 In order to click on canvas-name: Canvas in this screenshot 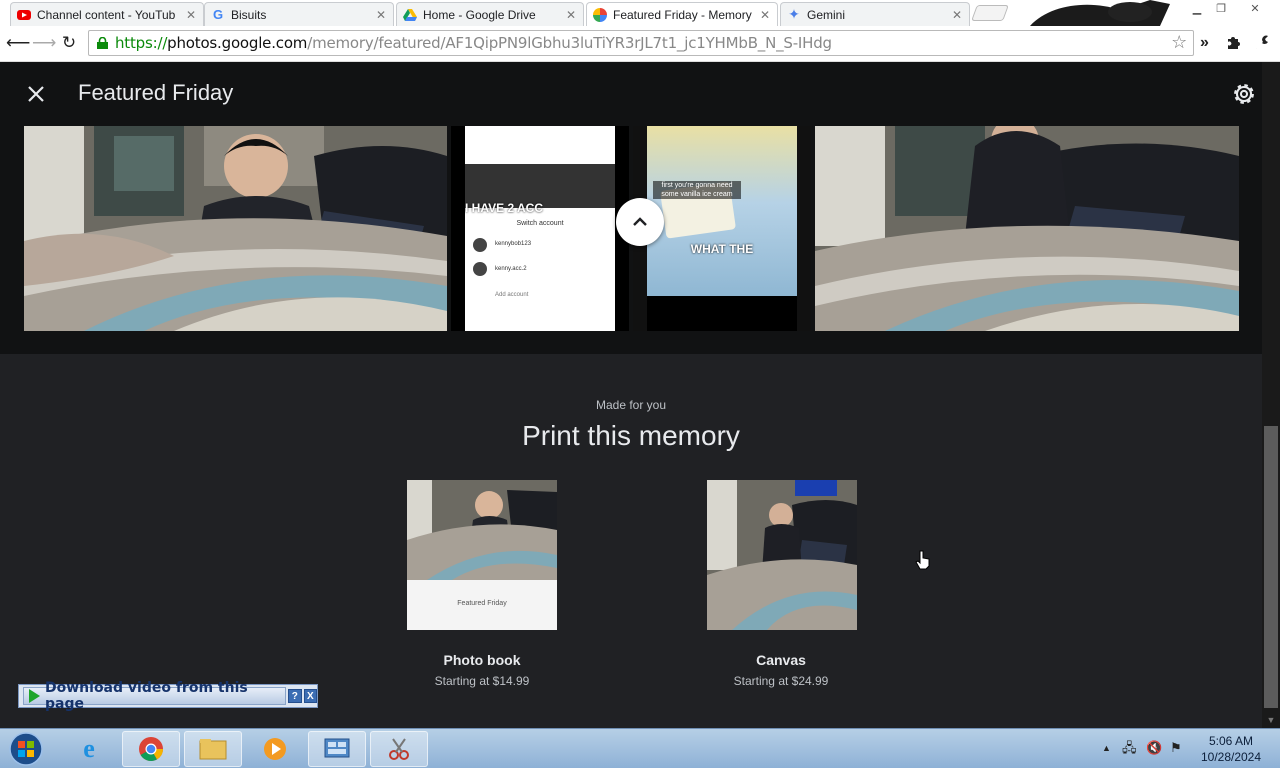, I will do `click(781, 660)`.